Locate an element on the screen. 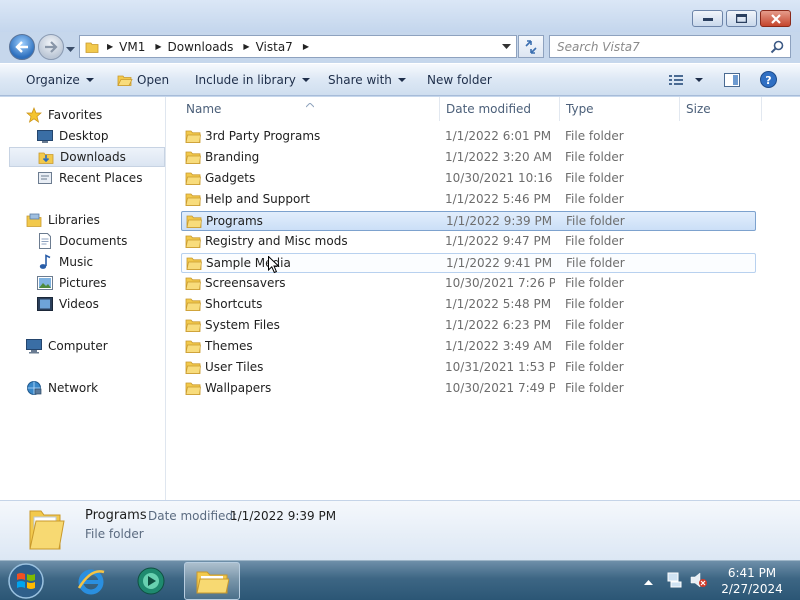  file-row: User Tiles 10/31/2021 1:53 PM File folder is located at coordinates (468, 368).